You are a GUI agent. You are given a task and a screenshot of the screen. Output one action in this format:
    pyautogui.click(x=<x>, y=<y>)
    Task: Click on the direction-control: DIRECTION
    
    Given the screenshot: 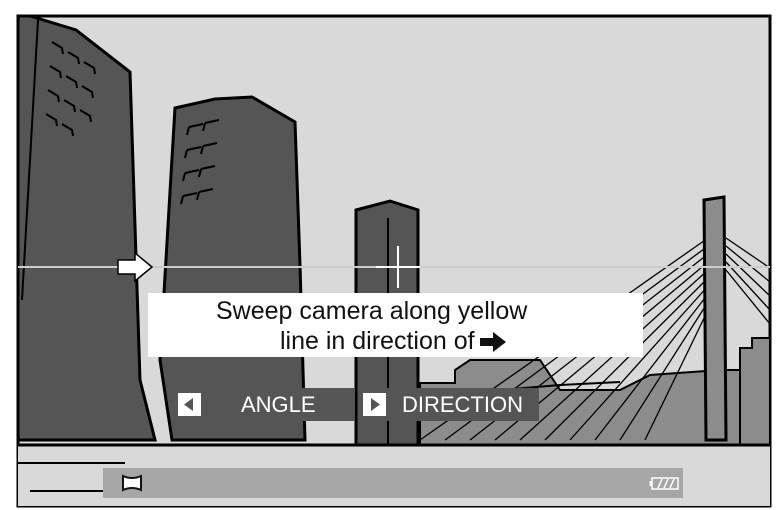 What is the action you would take?
    pyautogui.click(x=448, y=404)
    